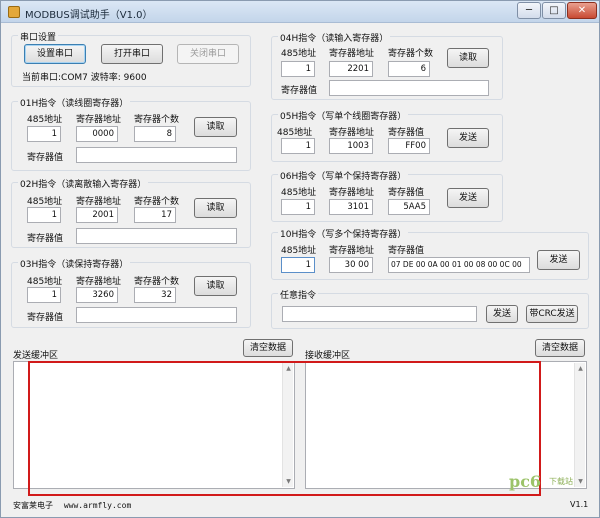 The image size is (600, 518). I want to click on open-serial-button: 打开串口, so click(132, 54).